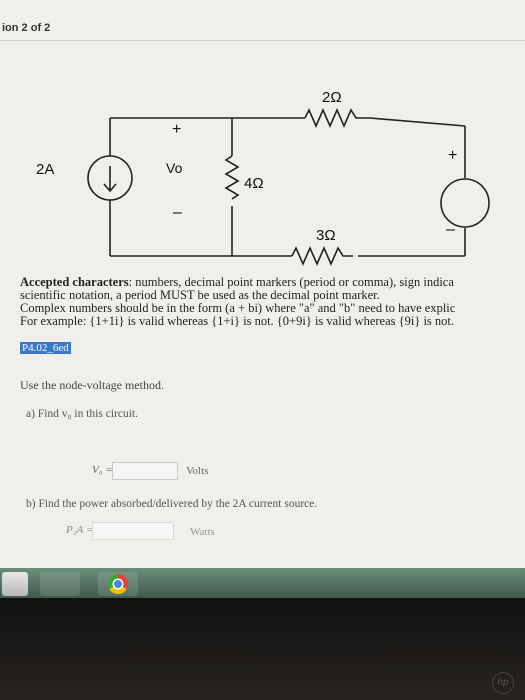 This screenshot has height=700, width=525. Describe the element at coordinates (262, 649) in the screenshot. I see `monitor-bezel` at that location.